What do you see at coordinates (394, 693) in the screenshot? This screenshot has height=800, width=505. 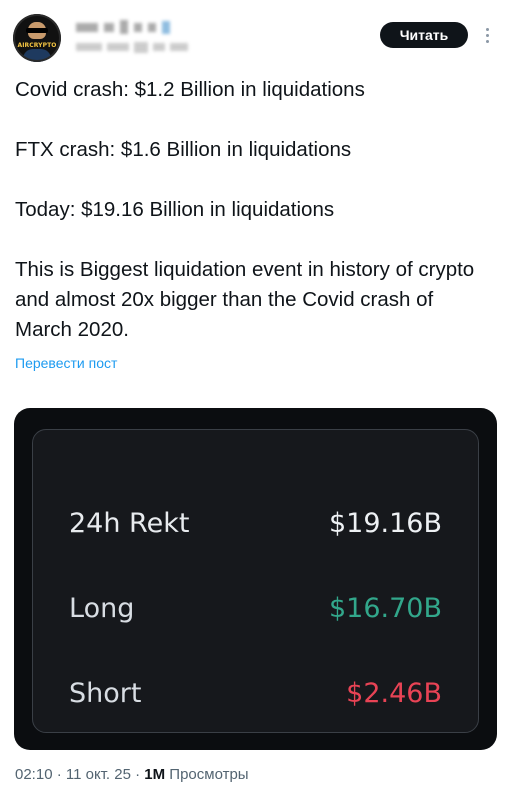 I see `stat-value-short: $2.46B` at bounding box center [394, 693].